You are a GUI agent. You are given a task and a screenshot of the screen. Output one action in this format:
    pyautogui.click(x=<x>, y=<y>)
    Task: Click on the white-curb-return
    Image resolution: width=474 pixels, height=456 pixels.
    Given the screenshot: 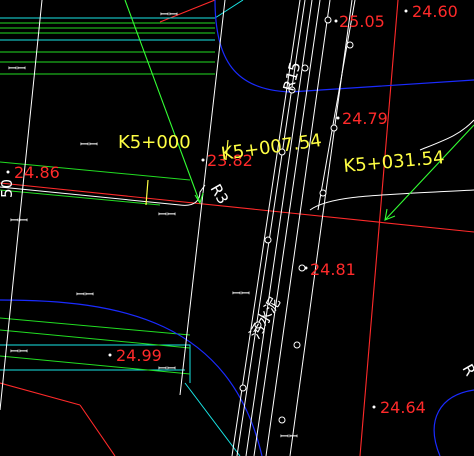 What is the action you would take?
    pyautogui.click(x=103, y=195)
    